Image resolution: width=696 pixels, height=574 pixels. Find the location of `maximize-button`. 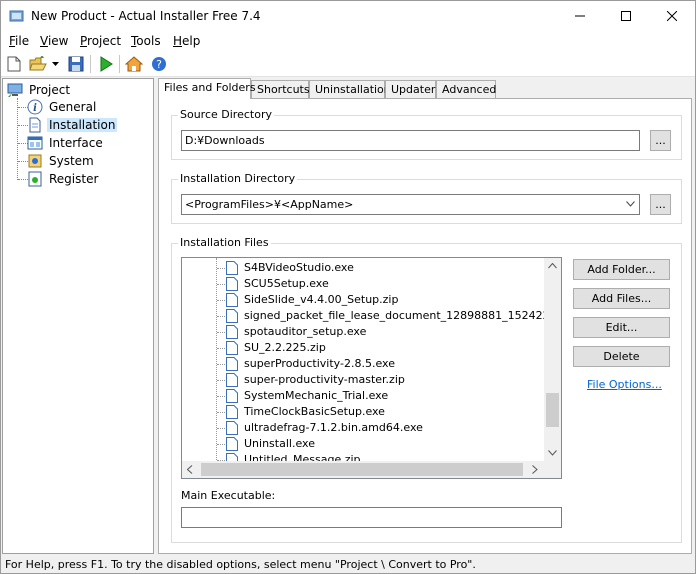

maximize-button is located at coordinates (626, 16).